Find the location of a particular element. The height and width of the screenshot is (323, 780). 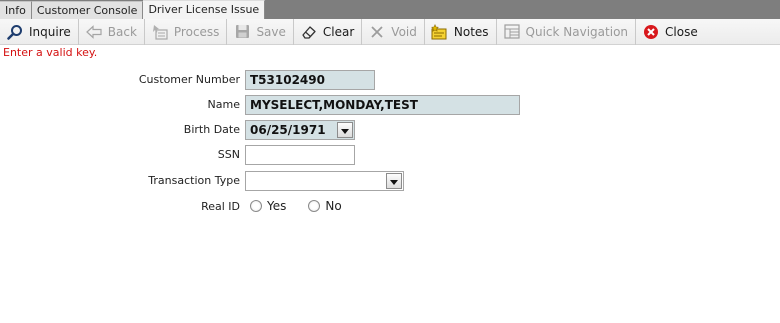

customer-number-label: Customer Number is located at coordinates (189, 79).